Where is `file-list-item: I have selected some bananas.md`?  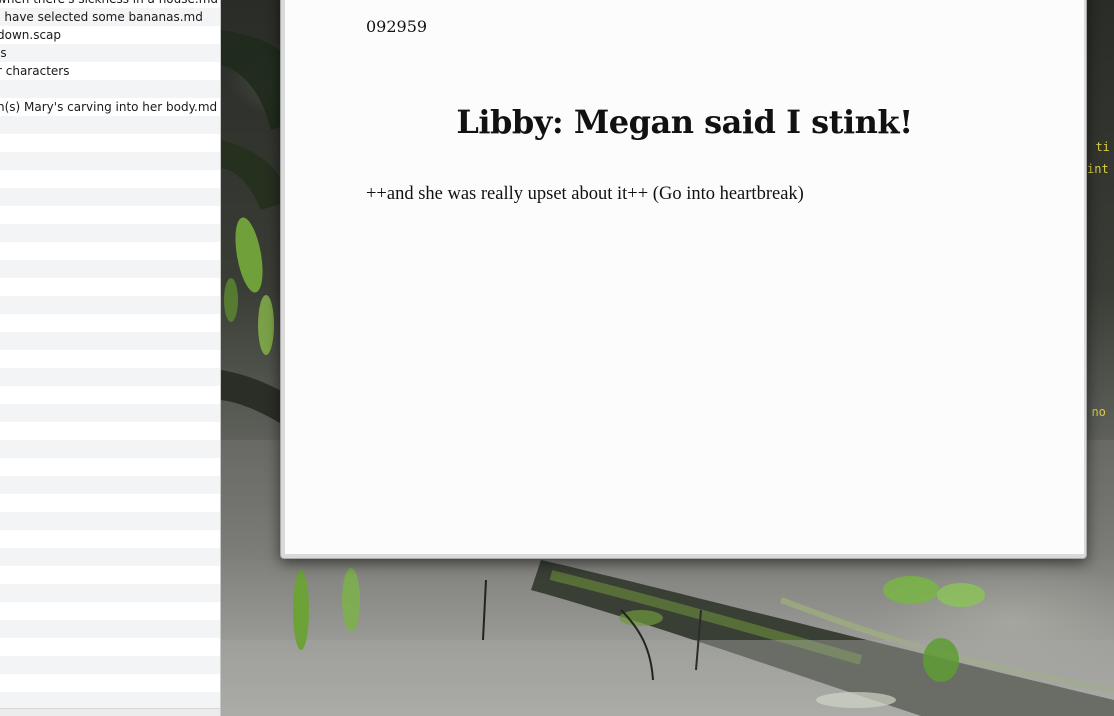 file-list-item: I have selected some bananas.md is located at coordinates (110, 17).